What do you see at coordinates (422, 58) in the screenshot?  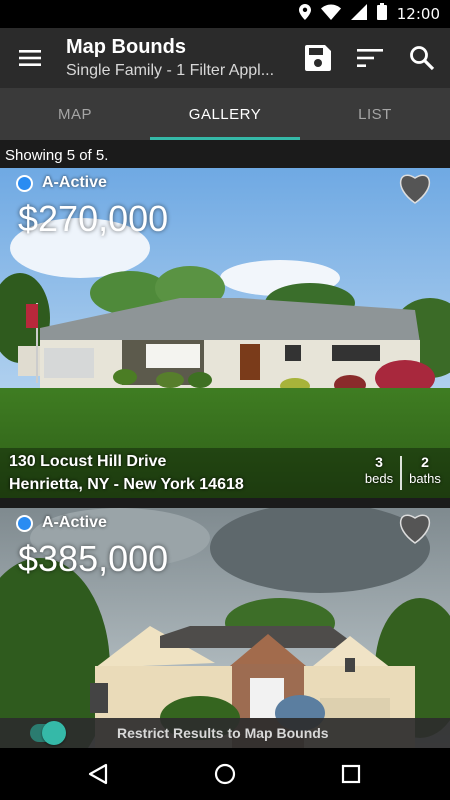 I see `search-icon` at bounding box center [422, 58].